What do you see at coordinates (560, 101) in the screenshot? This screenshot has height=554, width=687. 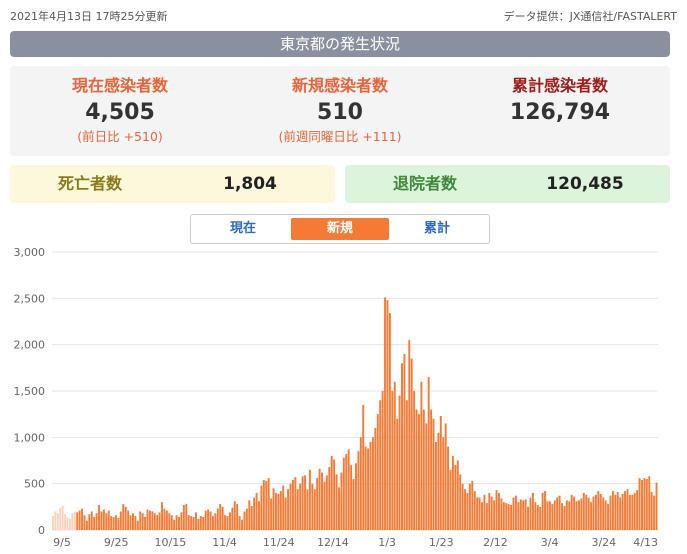 I see `stat-total: 累計感染者数 126,794` at bounding box center [560, 101].